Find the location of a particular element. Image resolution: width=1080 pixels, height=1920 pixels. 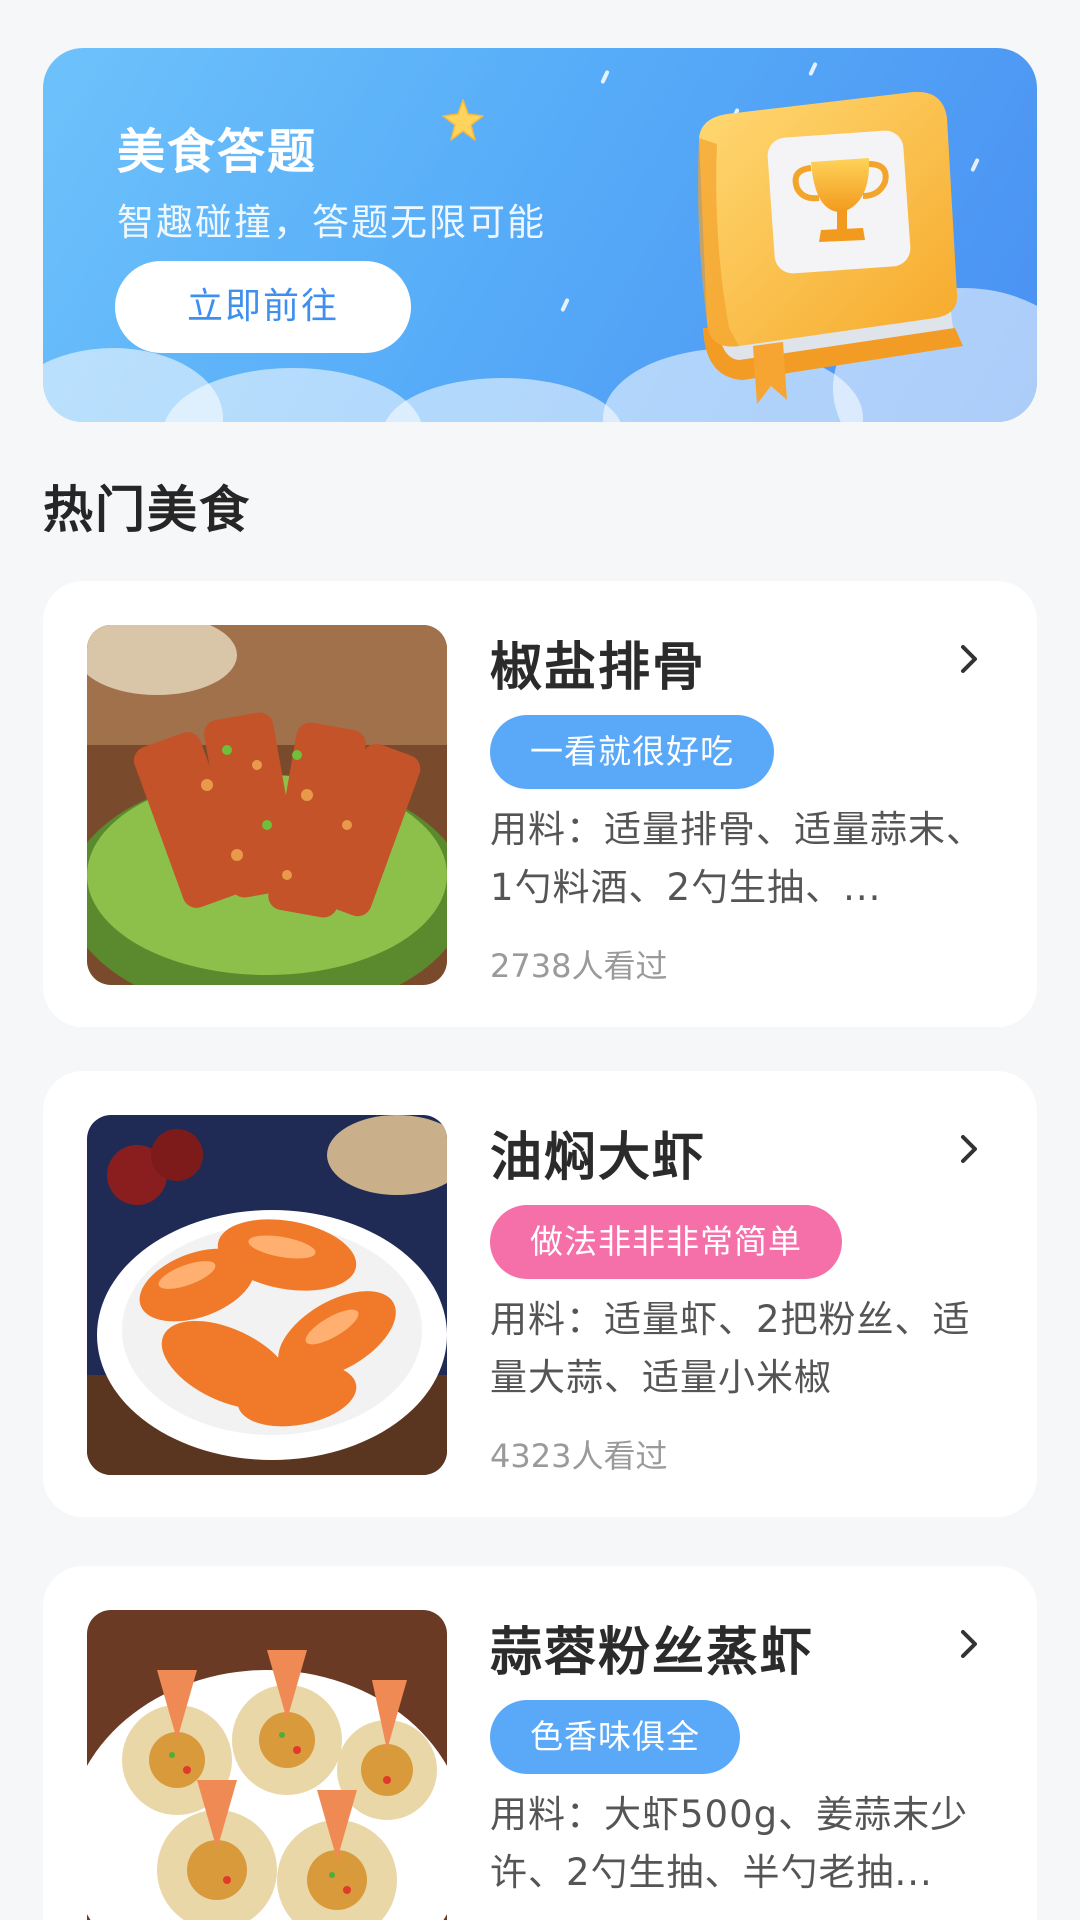

food-name: 油焖大虾 is located at coordinates (598, 1158).